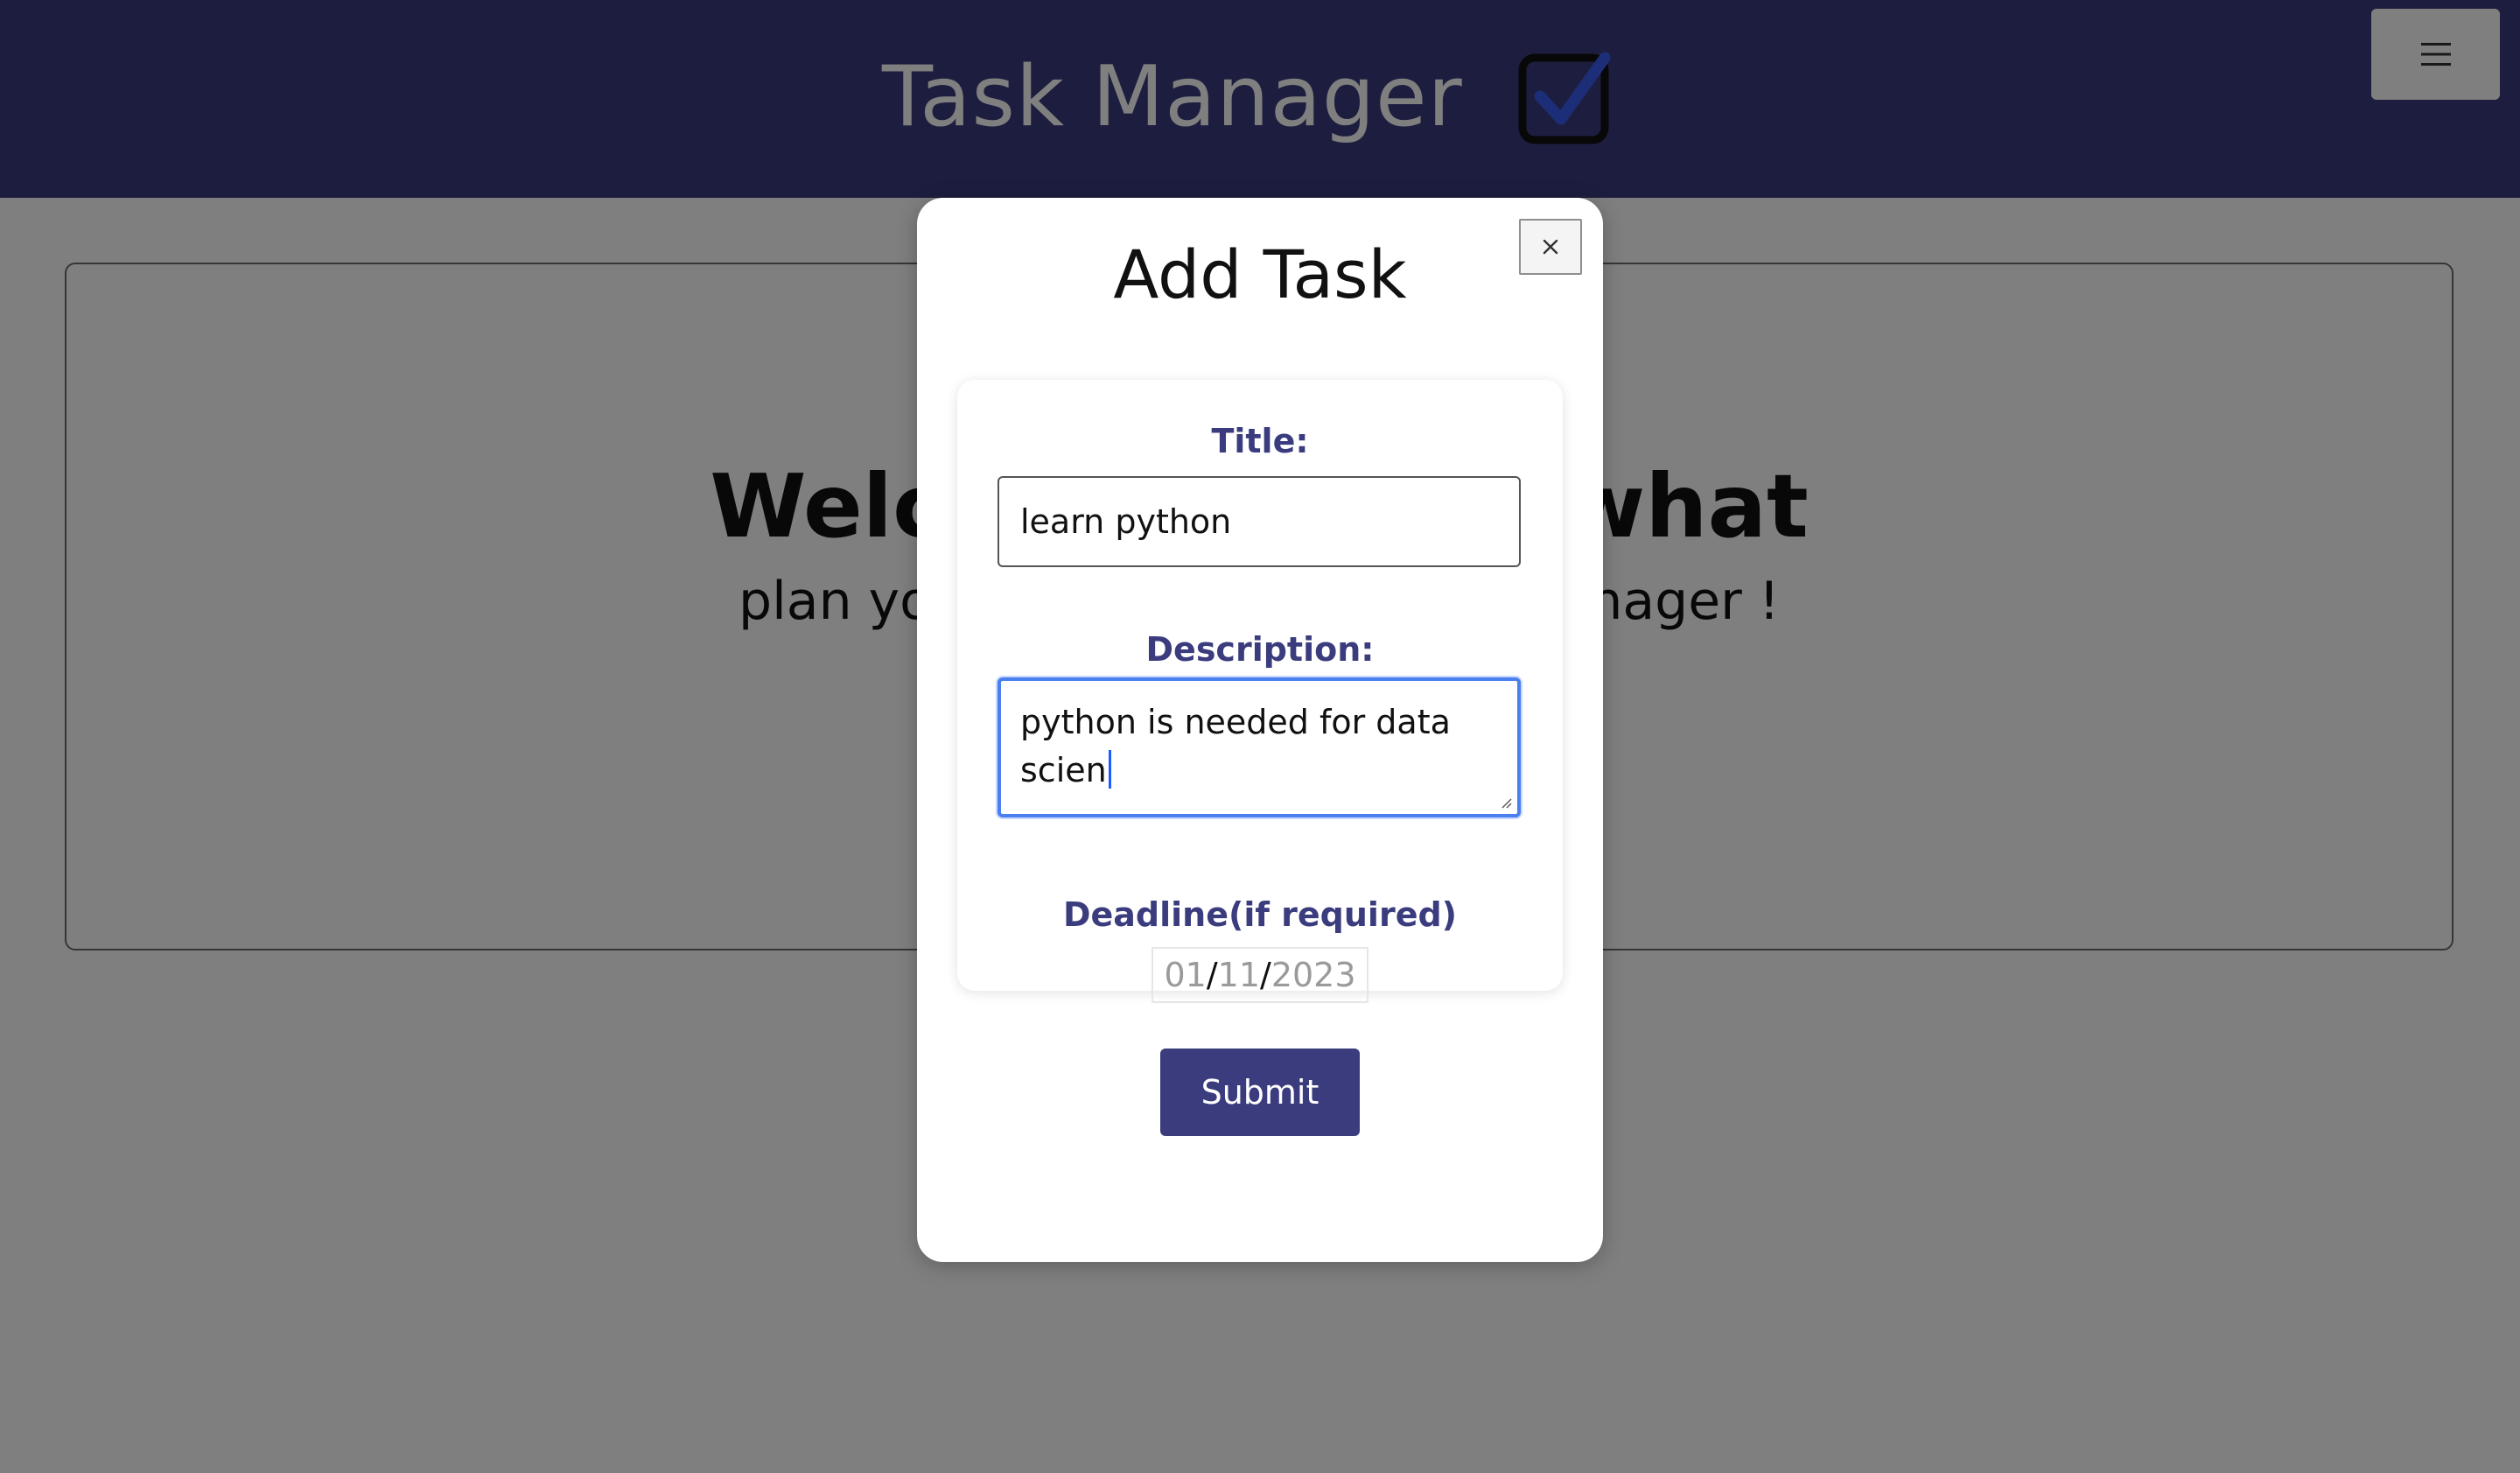 Image resolution: width=2520 pixels, height=1473 pixels. Describe the element at coordinates (1239, 975) in the screenshot. I see `date-month: 11` at that location.